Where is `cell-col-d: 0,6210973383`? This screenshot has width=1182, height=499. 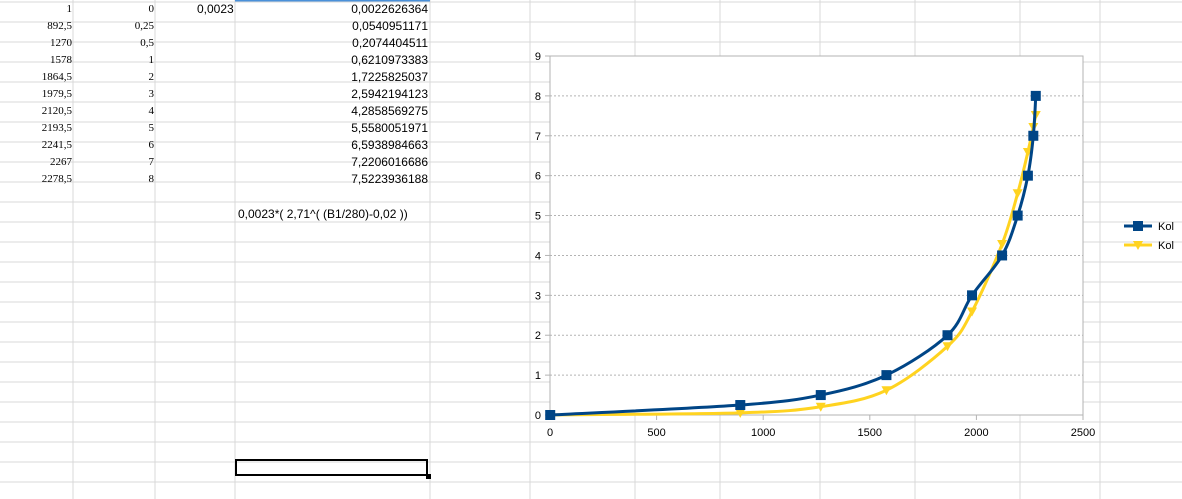 cell-col-d: 0,6210973383 is located at coordinates (368, 60).